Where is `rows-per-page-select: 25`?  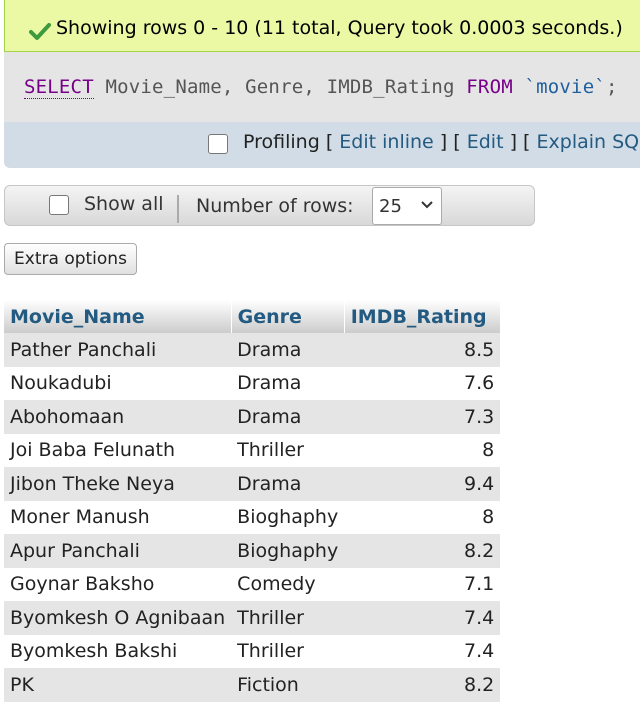
rows-per-page-select: 25 is located at coordinates (407, 206).